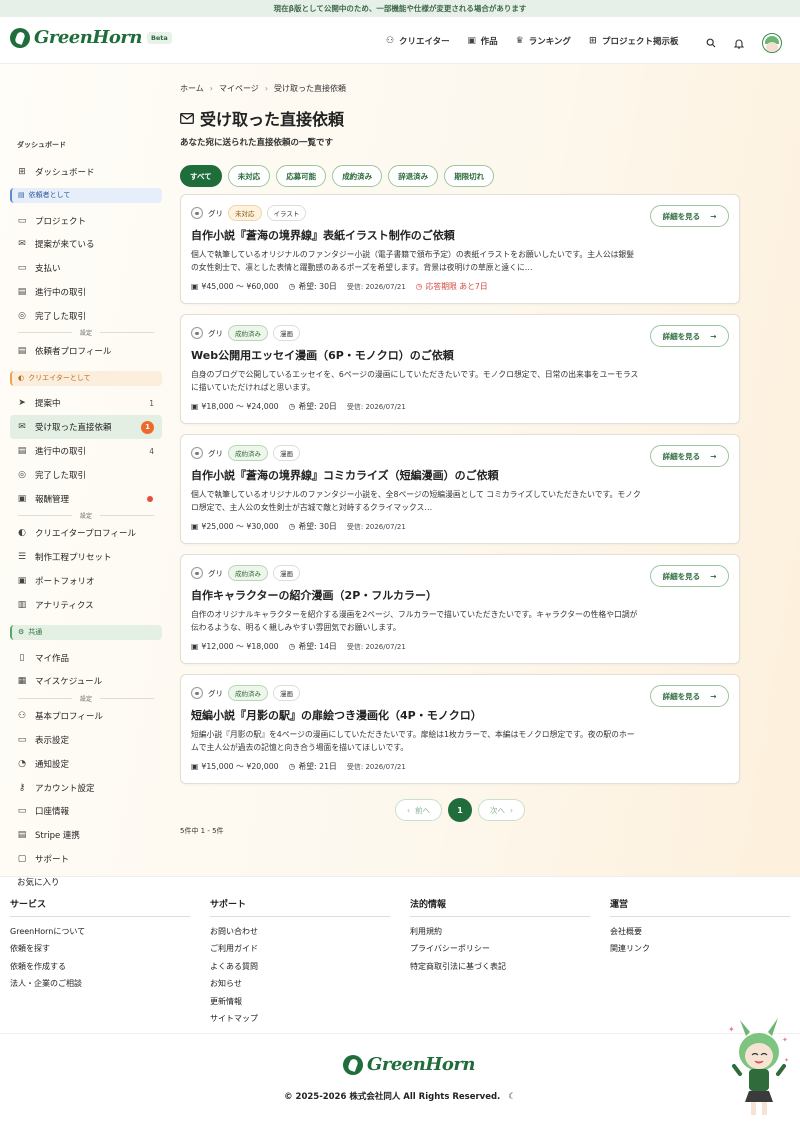 This screenshot has height=1123, width=800. Describe the element at coordinates (86, 682) in the screenshot. I see `sidebar-item-my-schedule: ▦ マイスケジュール` at that location.